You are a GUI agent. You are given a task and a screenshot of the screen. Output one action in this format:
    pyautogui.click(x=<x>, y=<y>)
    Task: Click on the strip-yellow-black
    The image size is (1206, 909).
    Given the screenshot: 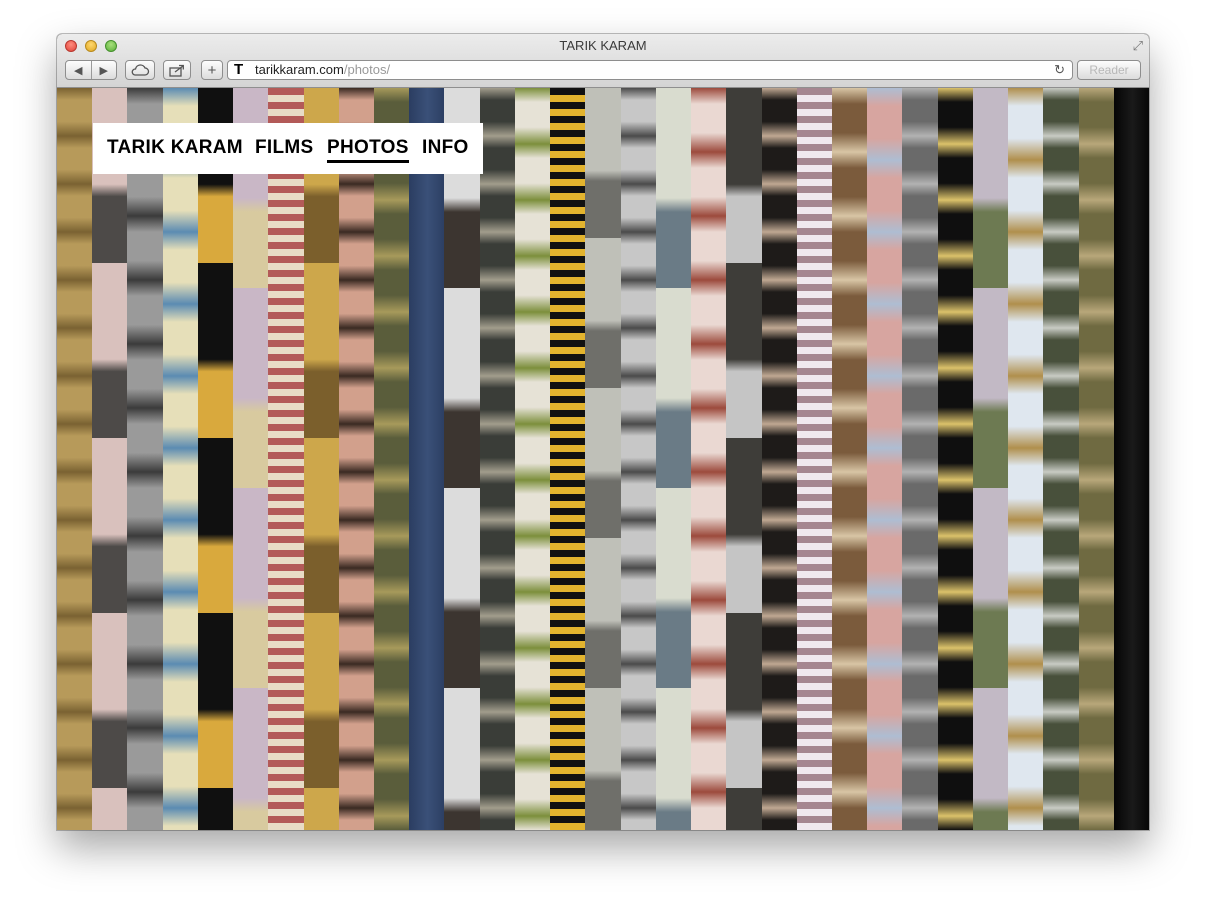 What is the action you would take?
    pyautogui.click(x=956, y=459)
    